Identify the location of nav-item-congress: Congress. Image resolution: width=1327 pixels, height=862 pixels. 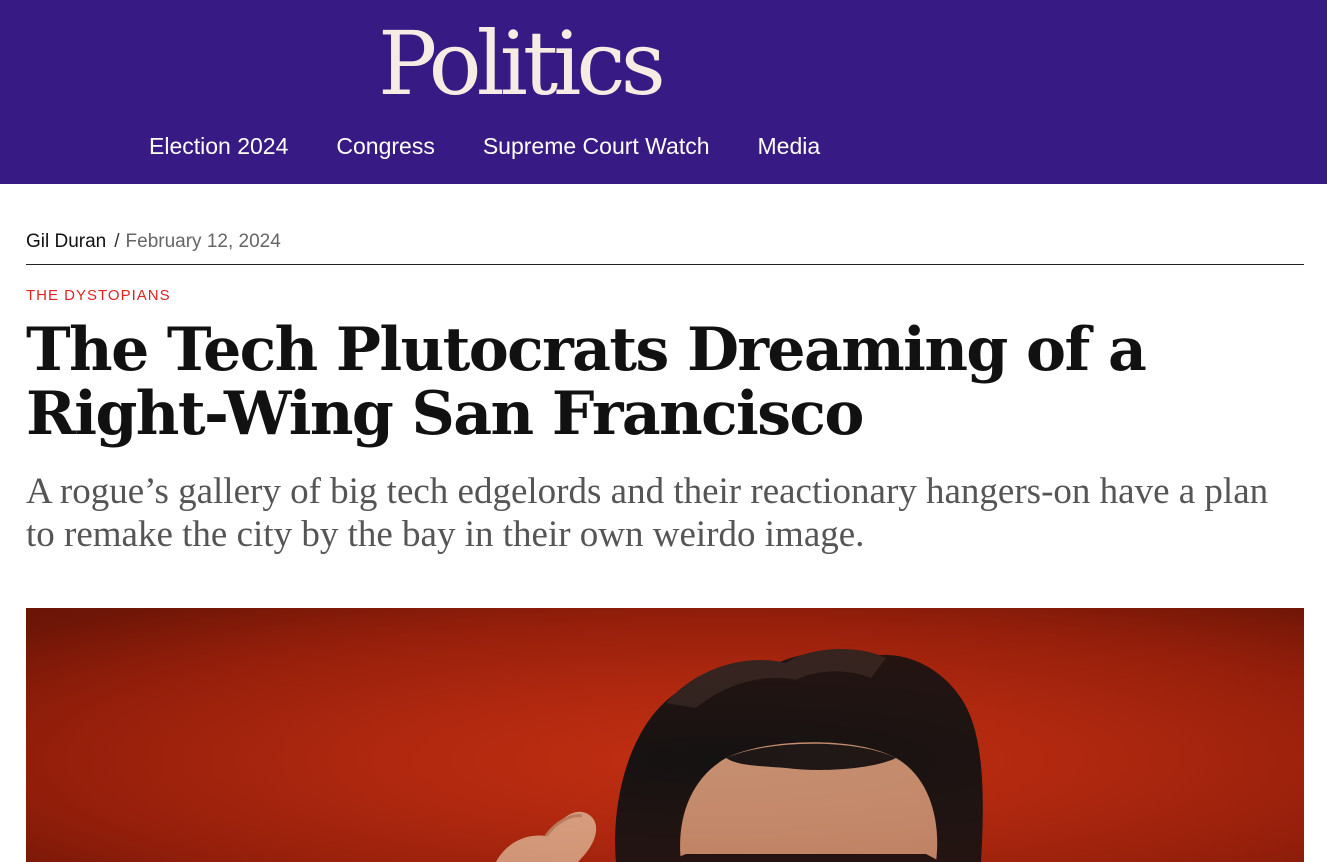
(385, 146).